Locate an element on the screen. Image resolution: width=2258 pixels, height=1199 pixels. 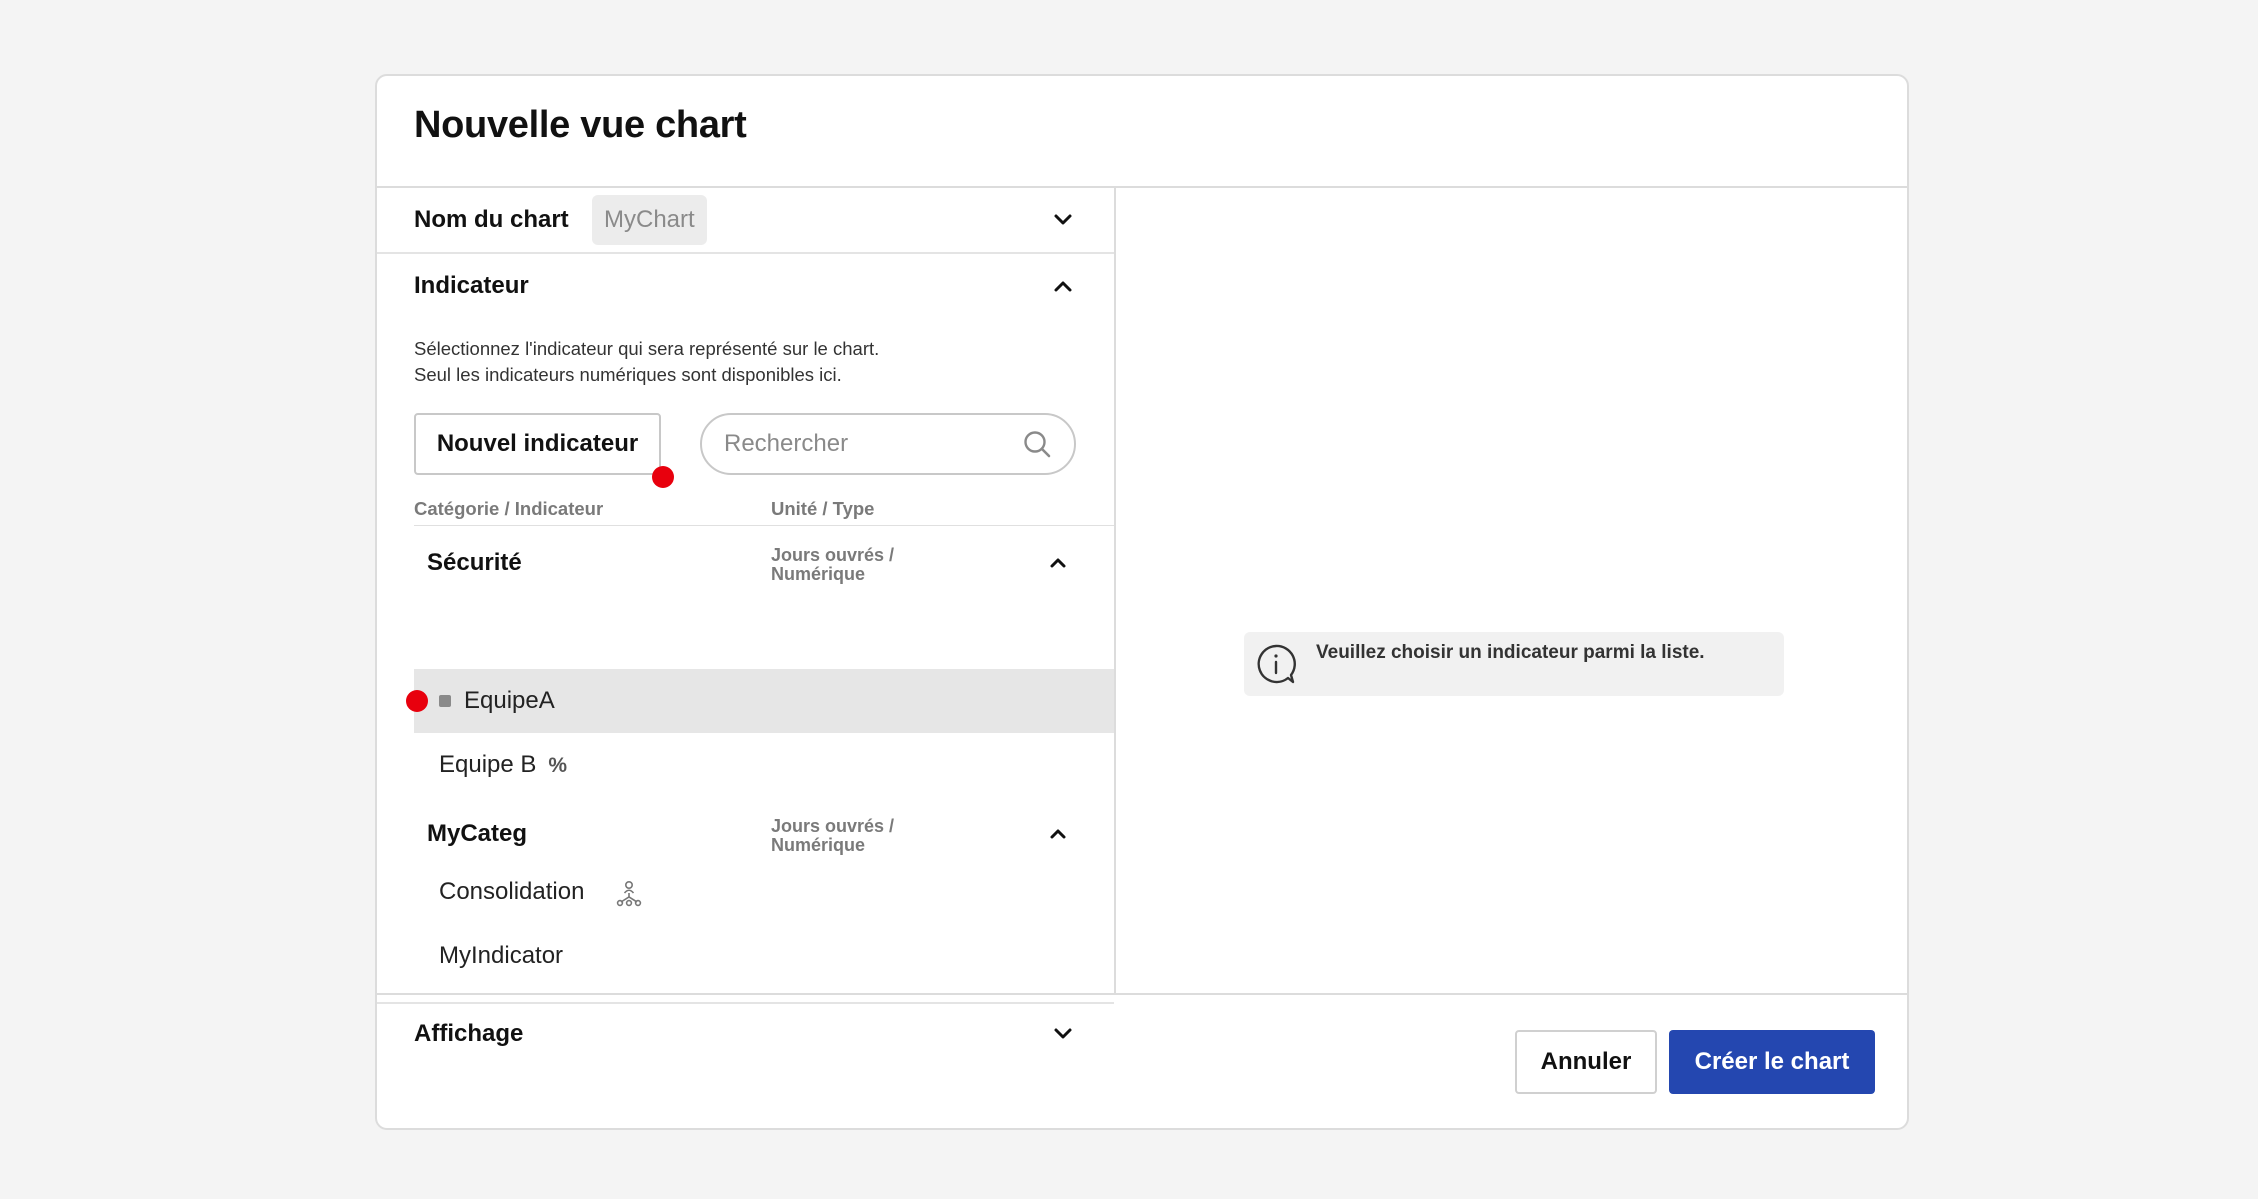
indicator-label: Consolidation is located at coordinates (512, 891).